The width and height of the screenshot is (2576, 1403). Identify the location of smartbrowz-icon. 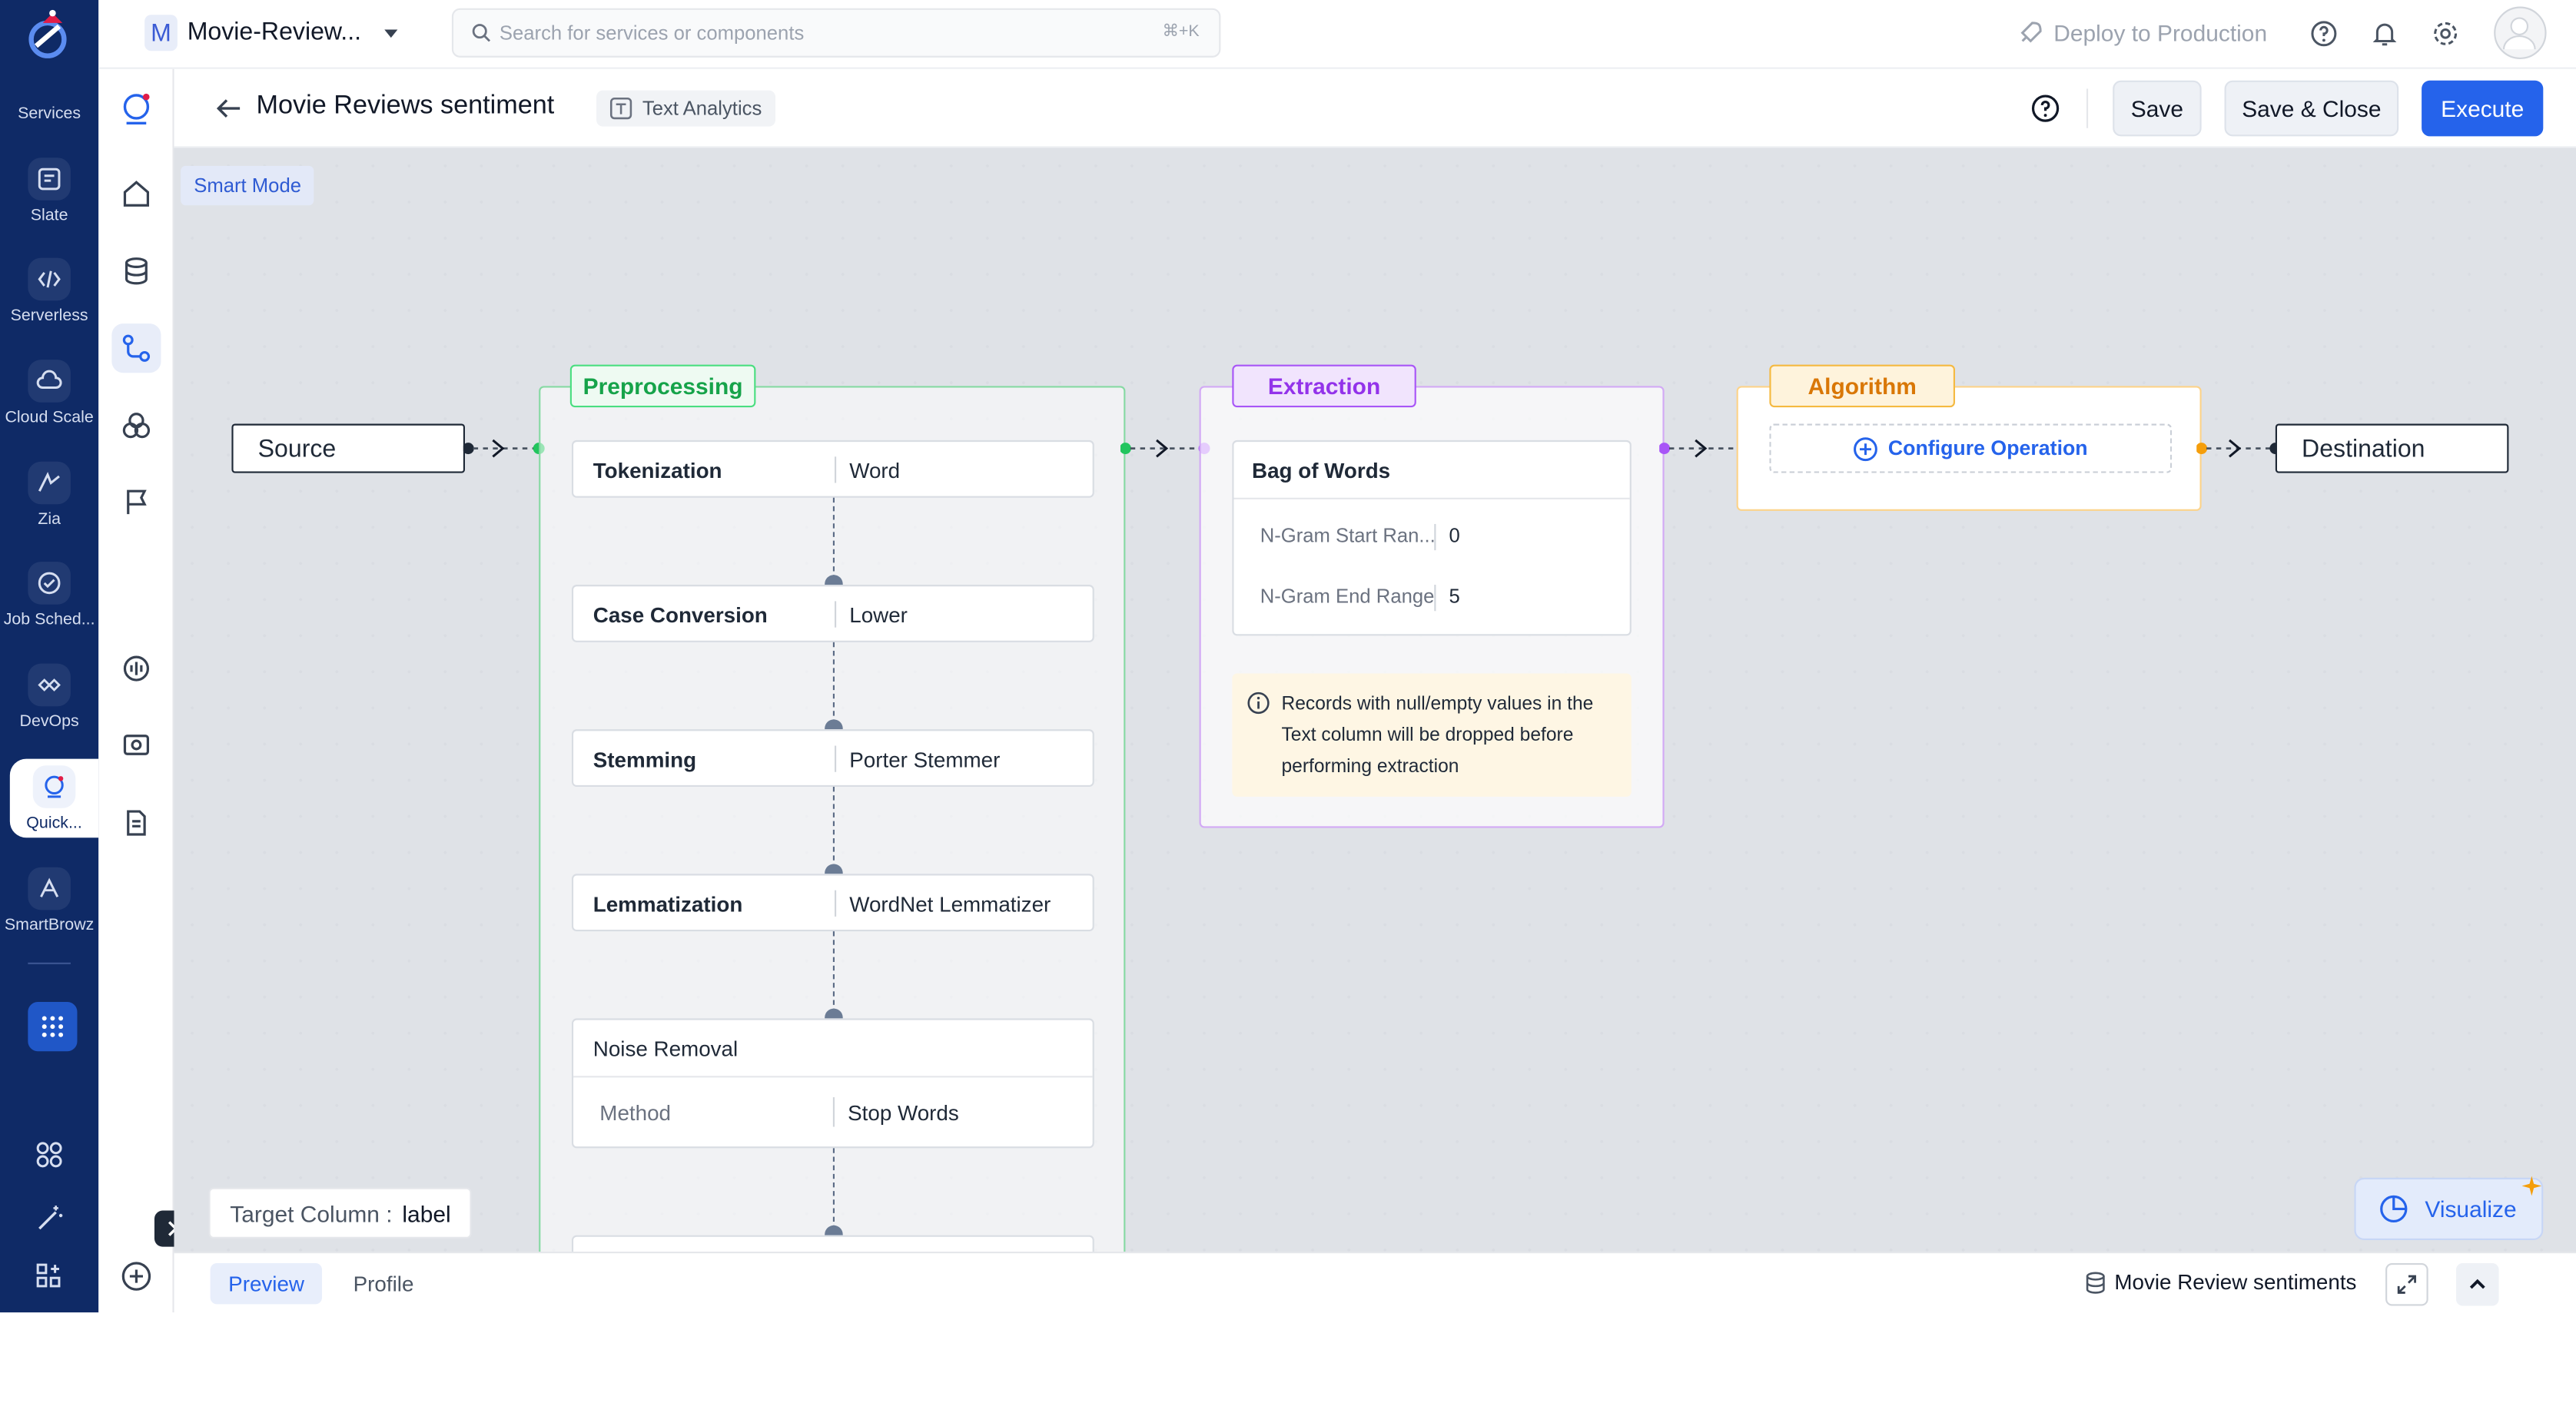
(49, 888).